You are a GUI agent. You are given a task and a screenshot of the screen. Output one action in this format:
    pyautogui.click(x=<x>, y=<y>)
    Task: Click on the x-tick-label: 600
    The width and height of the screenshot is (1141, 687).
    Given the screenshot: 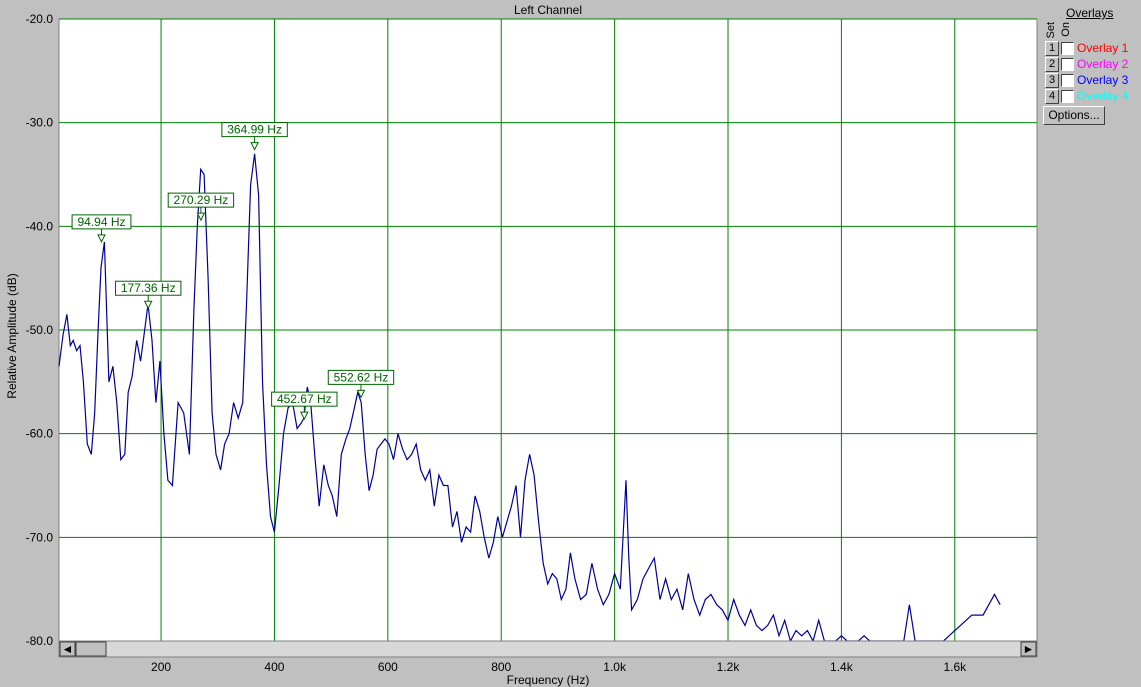 What is the action you would take?
    pyautogui.click(x=388, y=667)
    